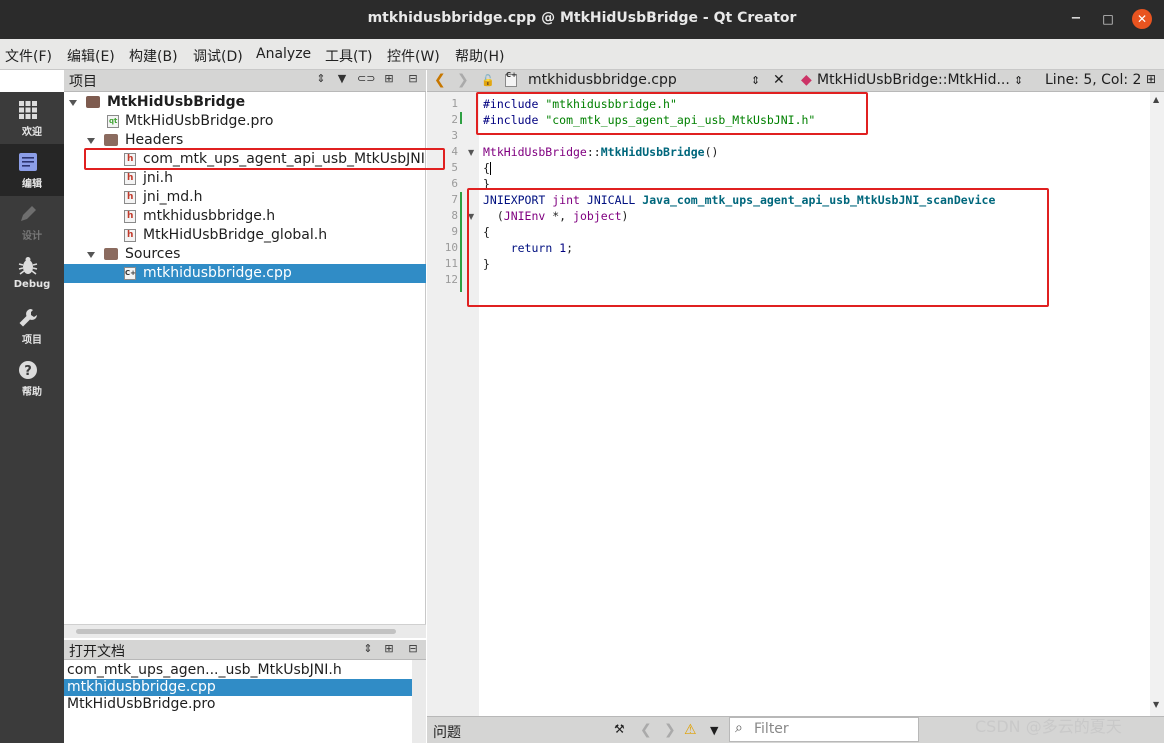 This screenshot has height=743, width=1164. I want to click on scroll-thumb, so click(236, 631).